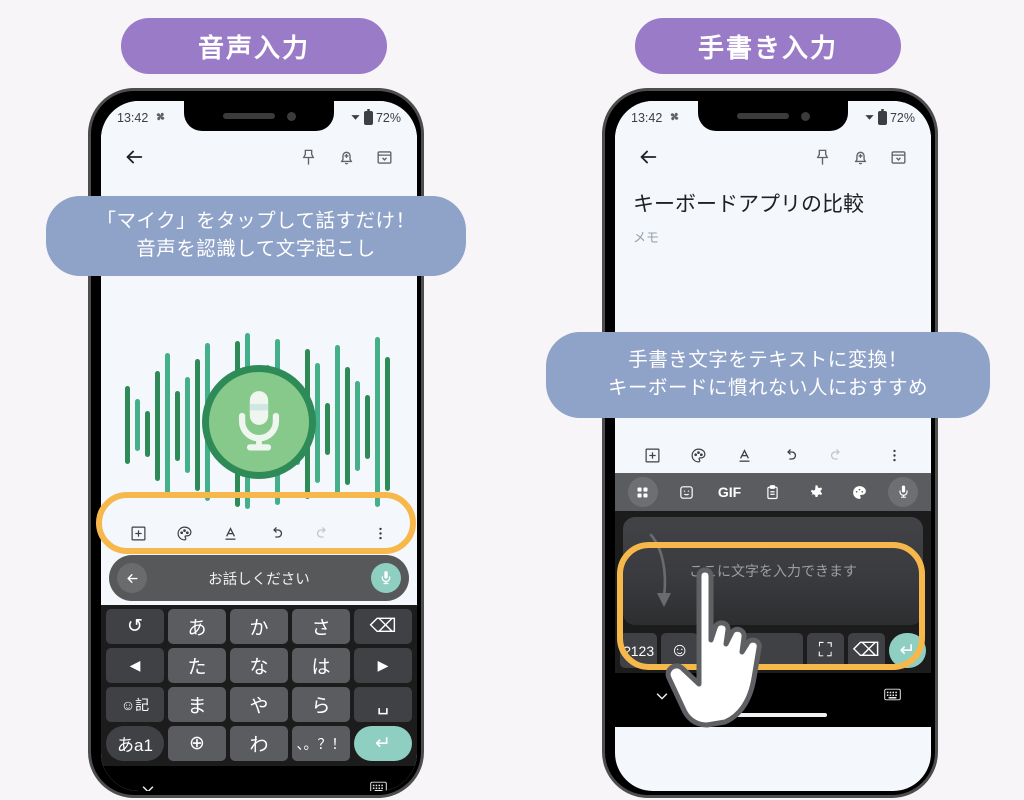 Image resolution: width=1024 pixels, height=800 pixels. I want to click on key-emoji: ☺, so click(680, 650).